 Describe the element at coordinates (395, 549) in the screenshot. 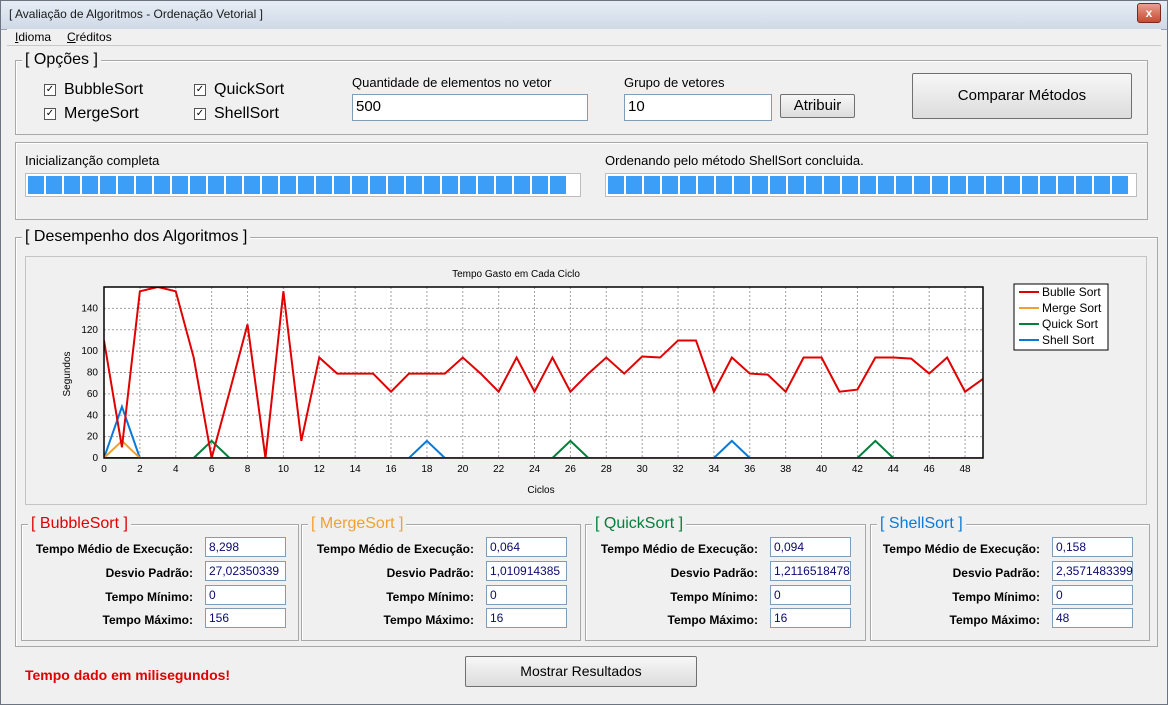

I see `stats-mergesort-avg-label: Tempo Médio de Execução:` at that location.